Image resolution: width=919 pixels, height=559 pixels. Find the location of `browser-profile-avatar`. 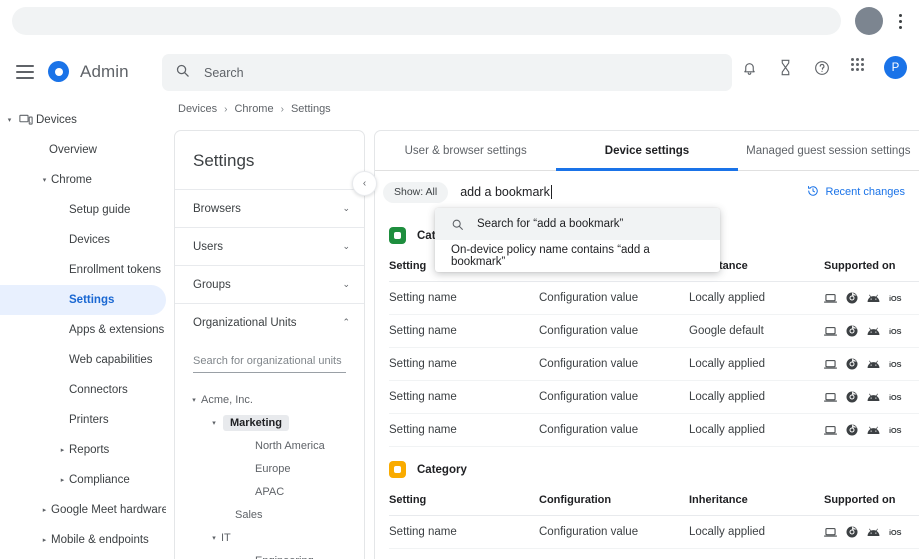

browser-profile-avatar is located at coordinates (869, 21).